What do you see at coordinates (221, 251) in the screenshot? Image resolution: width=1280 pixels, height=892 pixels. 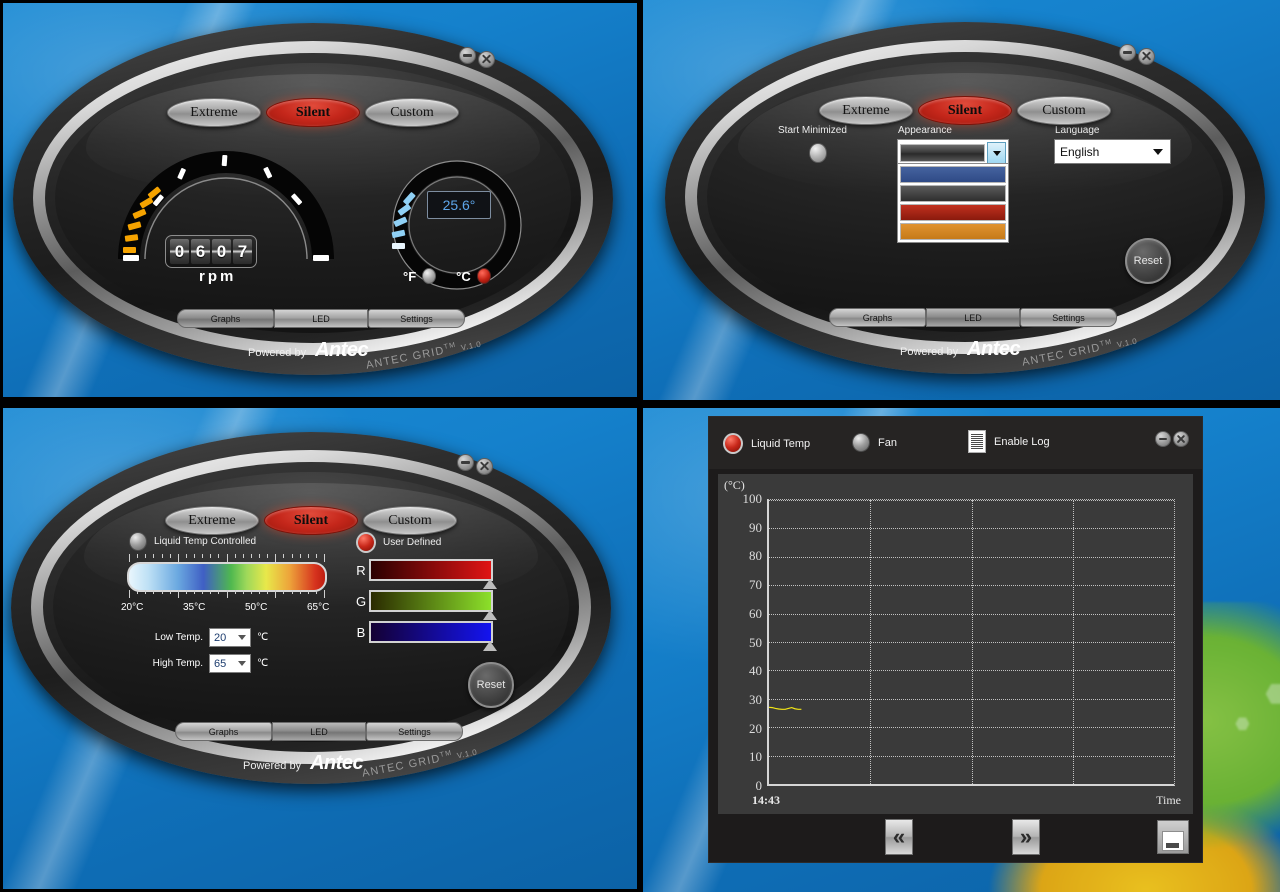 I see `rpm-digit: 0` at bounding box center [221, 251].